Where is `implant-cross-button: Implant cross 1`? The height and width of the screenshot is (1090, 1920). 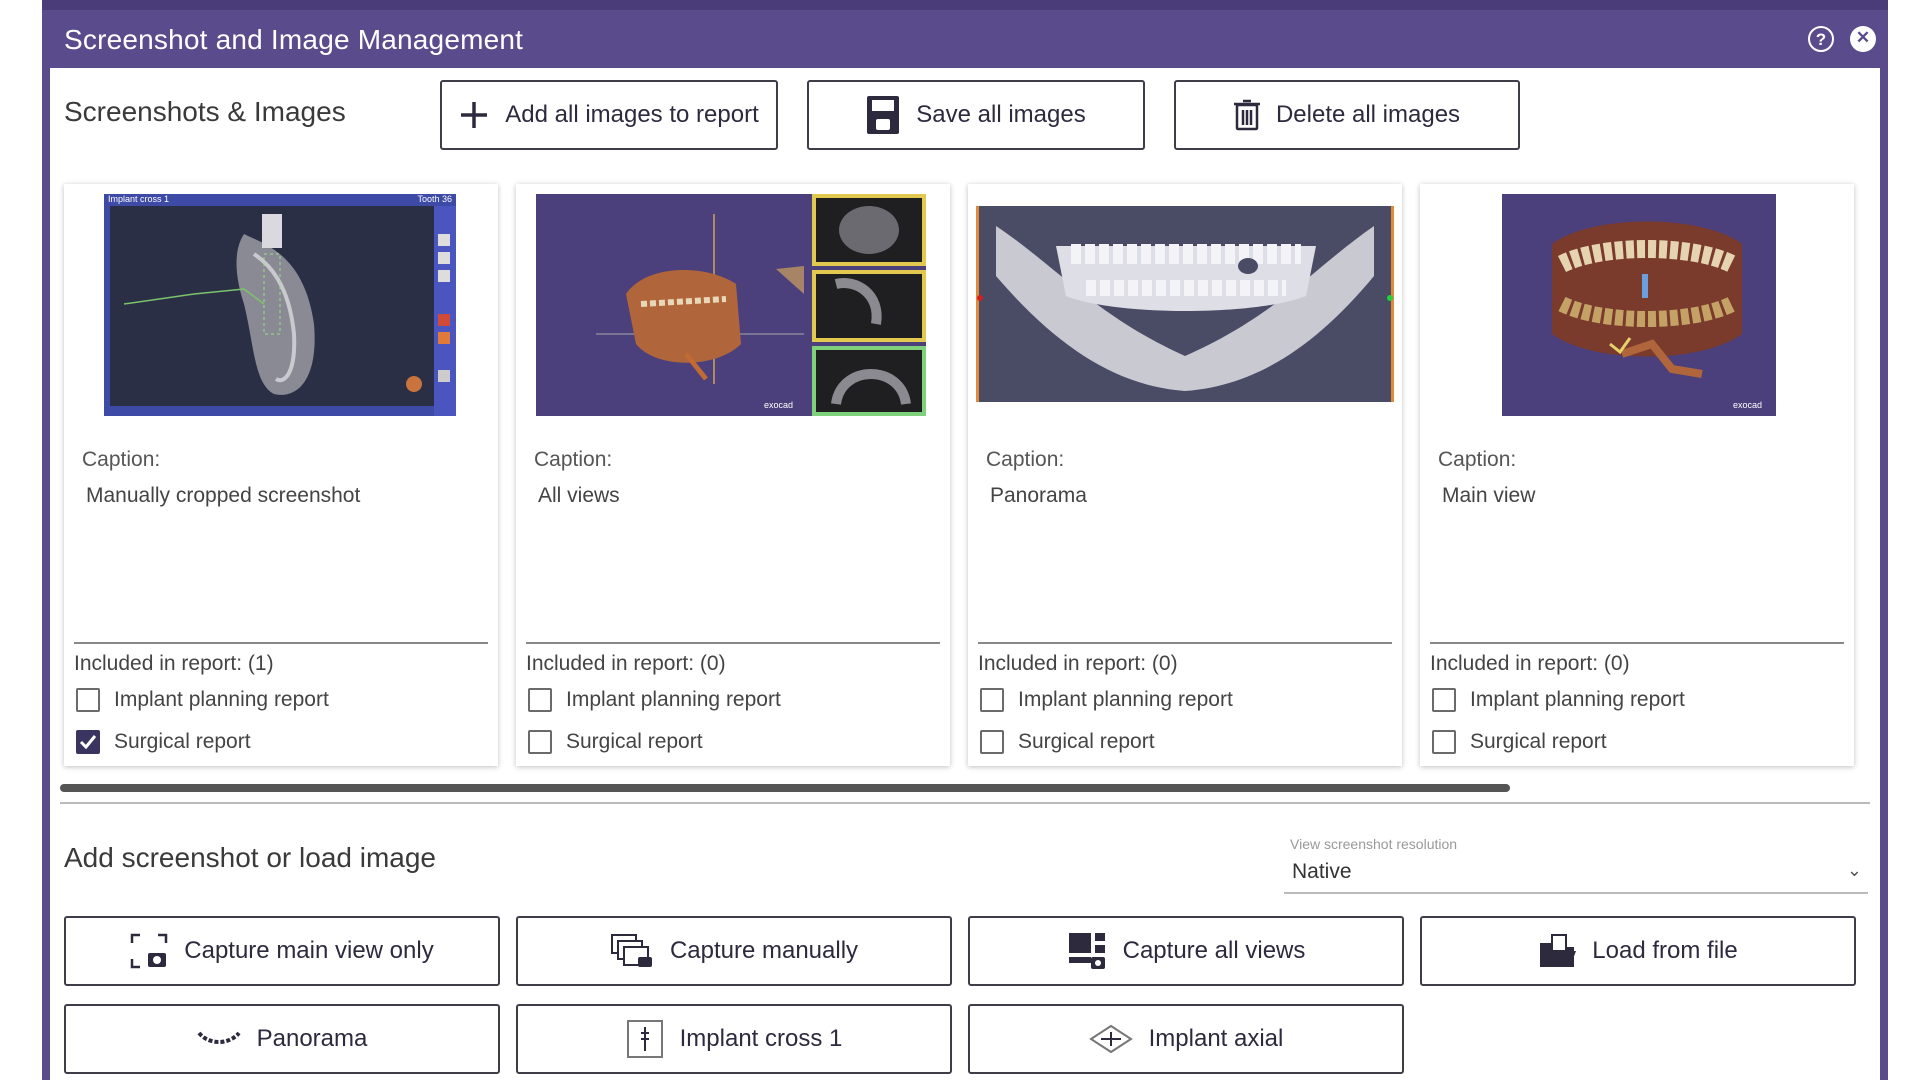 implant-cross-button: Implant cross 1 is located at coordinates (734, 1039).